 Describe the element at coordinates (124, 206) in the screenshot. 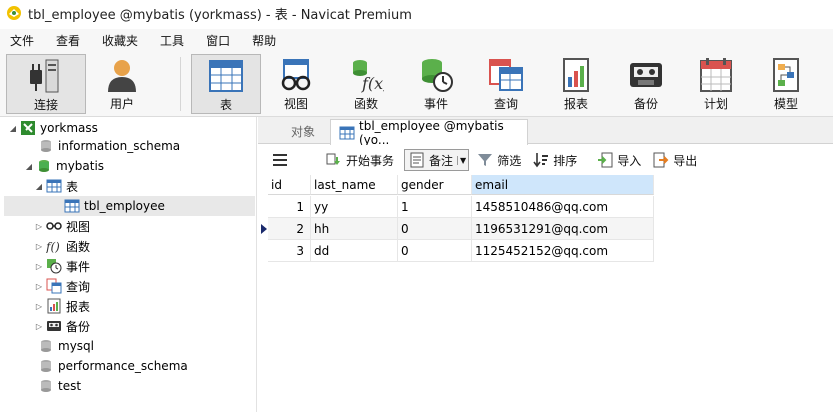

I see `tree-label: tbl_employee` at that location.